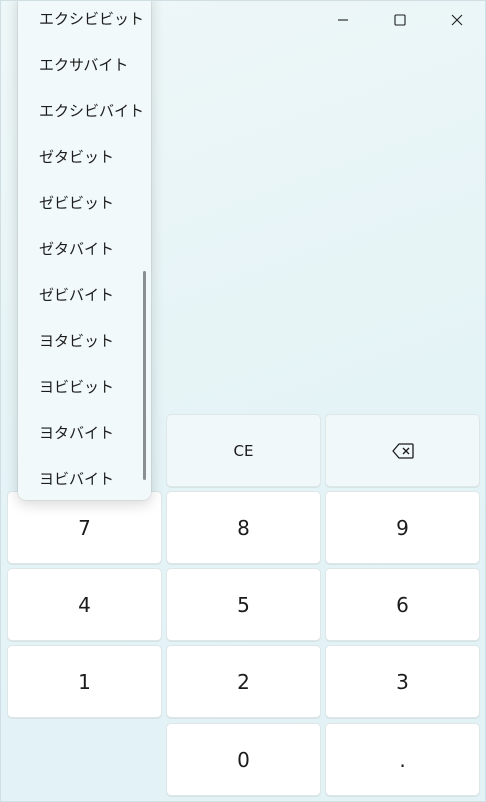 Image resolution: width=486 pixels, height=802 pixels. I want to click on key-4-label: 4, so click(84, 605).